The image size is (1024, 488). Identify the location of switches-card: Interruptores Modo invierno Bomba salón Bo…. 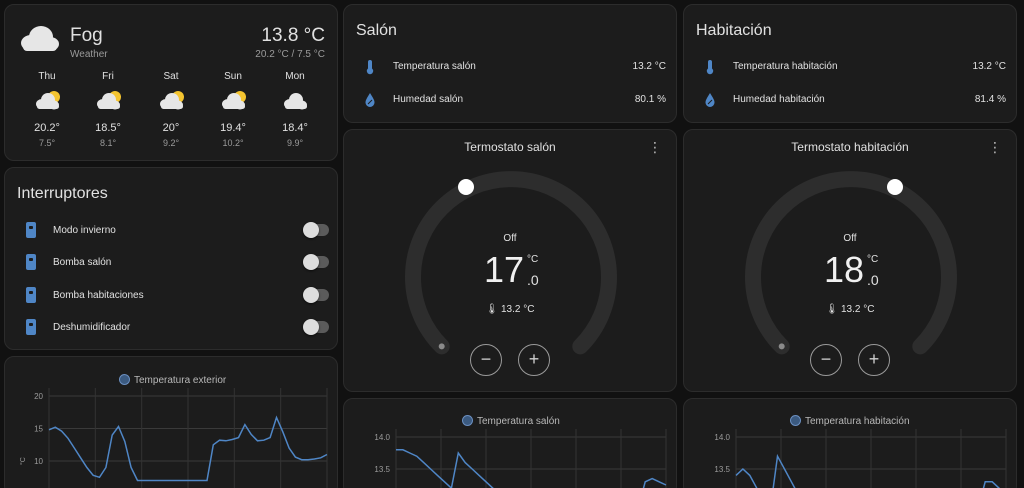
(171, 258).